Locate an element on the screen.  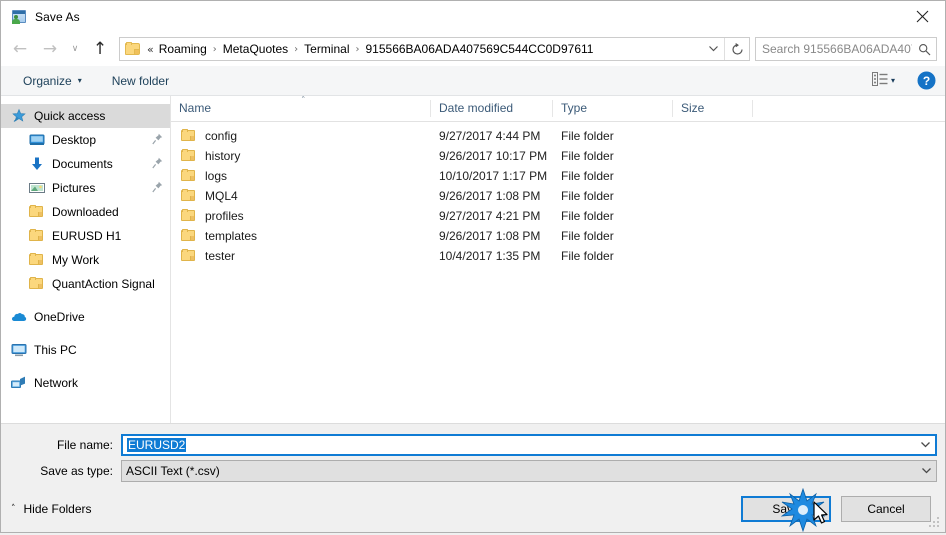
command-bar: Organize ▾ New folder ▾ ? is located at coordinates (473, 81).